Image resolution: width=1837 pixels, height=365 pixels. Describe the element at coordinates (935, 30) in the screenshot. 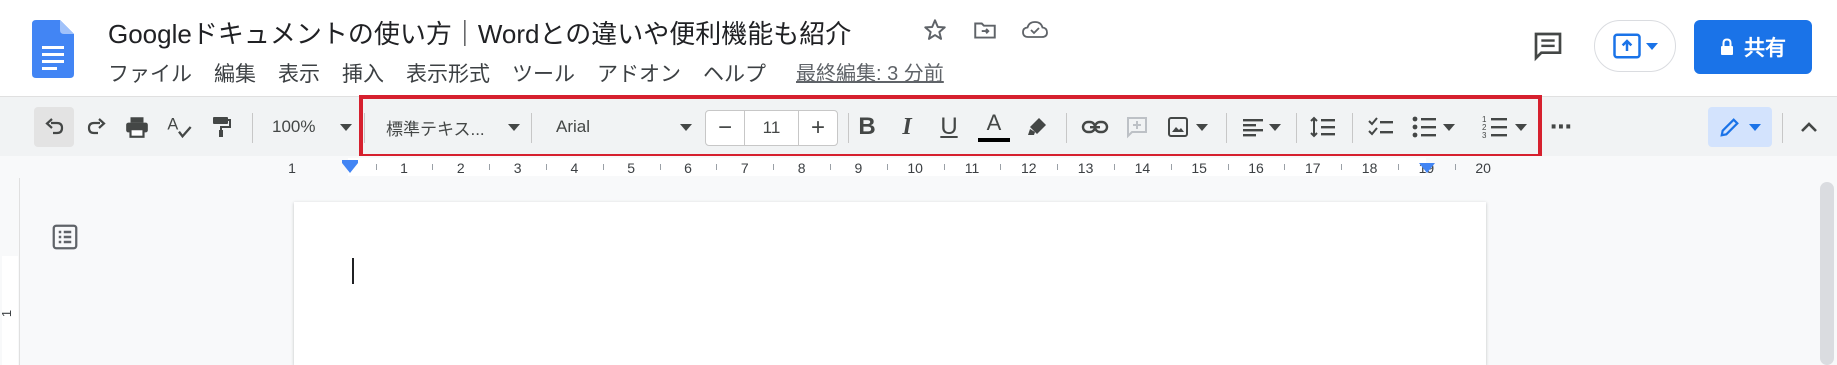

I see `star-icon` at that location.